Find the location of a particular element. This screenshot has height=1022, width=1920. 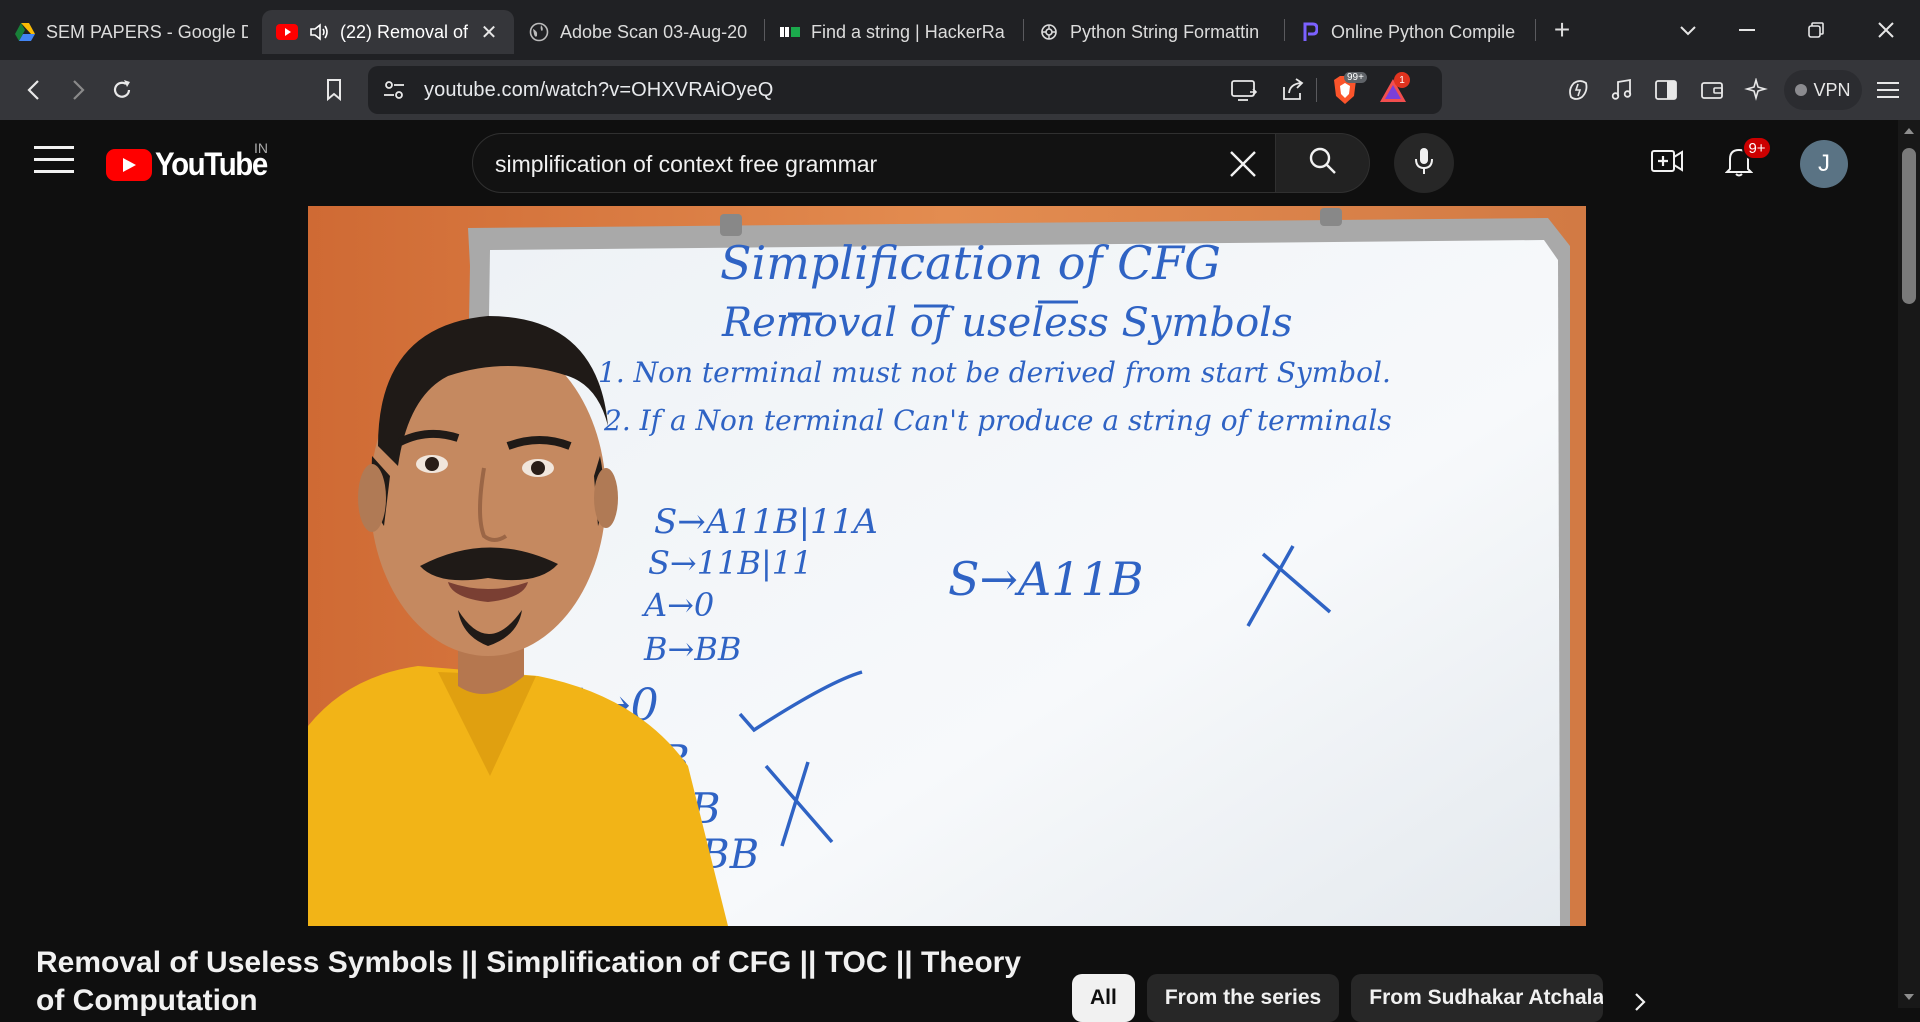

youtube-play-icon is located at coordinates (129, 164).